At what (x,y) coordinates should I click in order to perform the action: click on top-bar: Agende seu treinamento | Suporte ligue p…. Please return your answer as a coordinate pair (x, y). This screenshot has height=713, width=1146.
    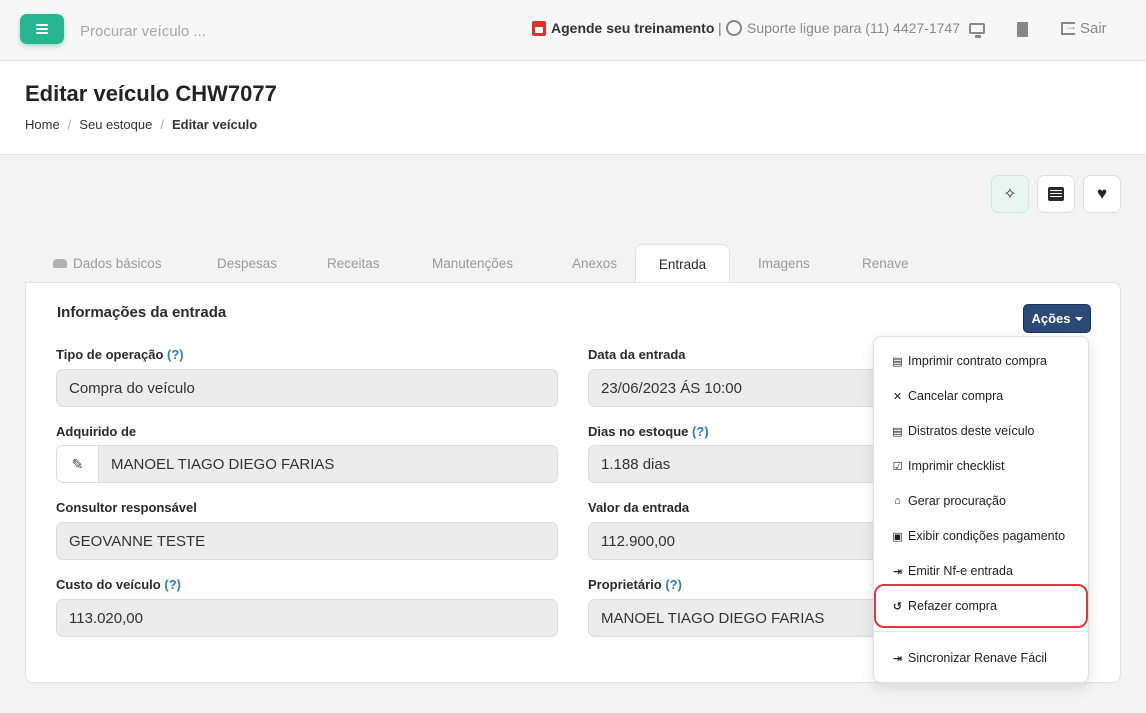
    Looking at the image, I should click on (573, 30).